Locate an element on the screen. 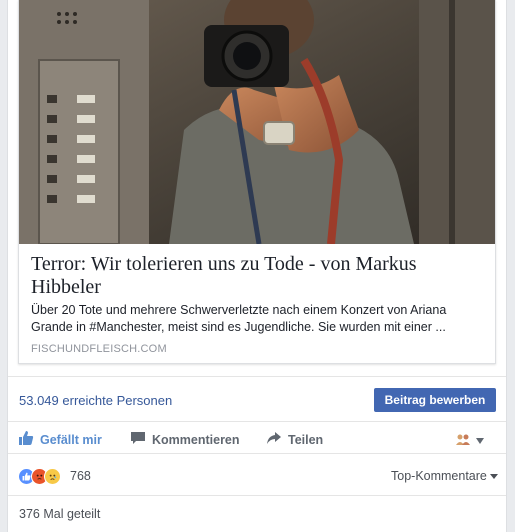  like-button: Gefällt mir is located at coordinates (60, 439).